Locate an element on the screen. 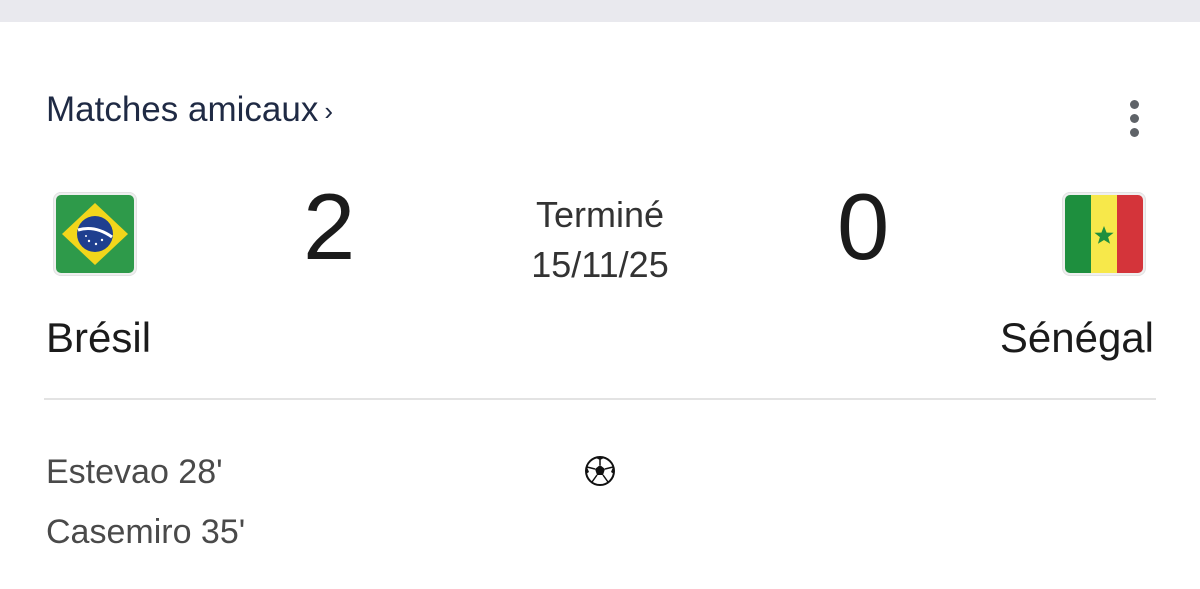 Image resolution: width=1200 pixels, height=589 pixels. away-score: 0 is located at coordinates (863, 226).